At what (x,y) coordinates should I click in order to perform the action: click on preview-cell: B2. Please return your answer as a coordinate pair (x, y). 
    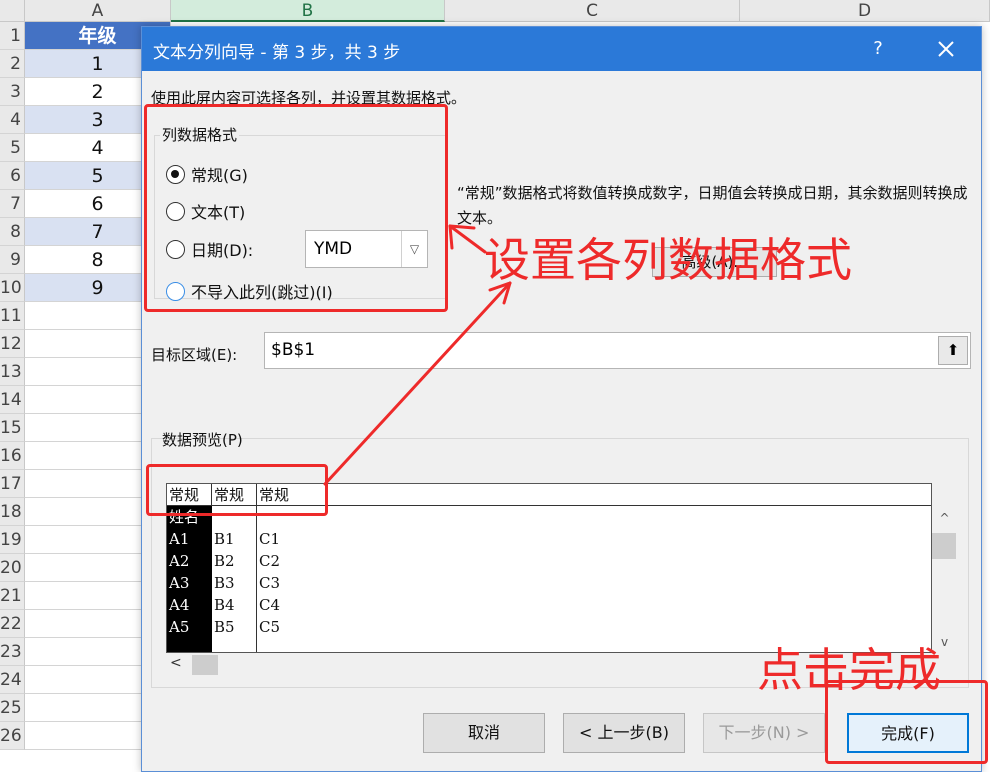
    Looking at the image, I should click on (224, 561).